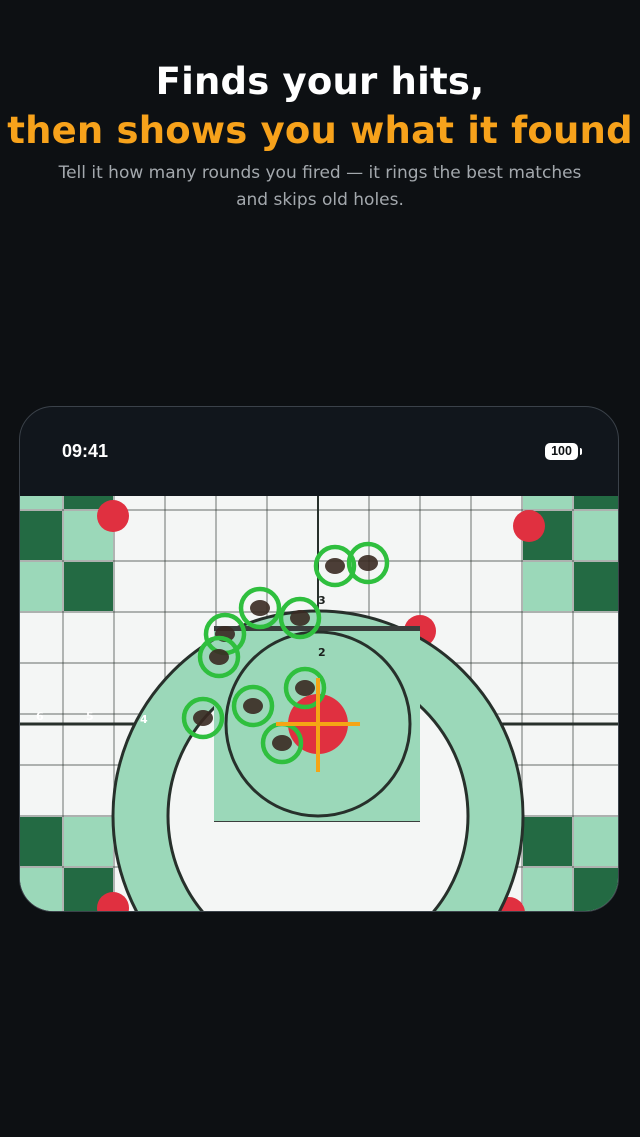  Describe the element at coordinates (563, 451) in the screenshot. I see `battery-icon: 100` at that location.